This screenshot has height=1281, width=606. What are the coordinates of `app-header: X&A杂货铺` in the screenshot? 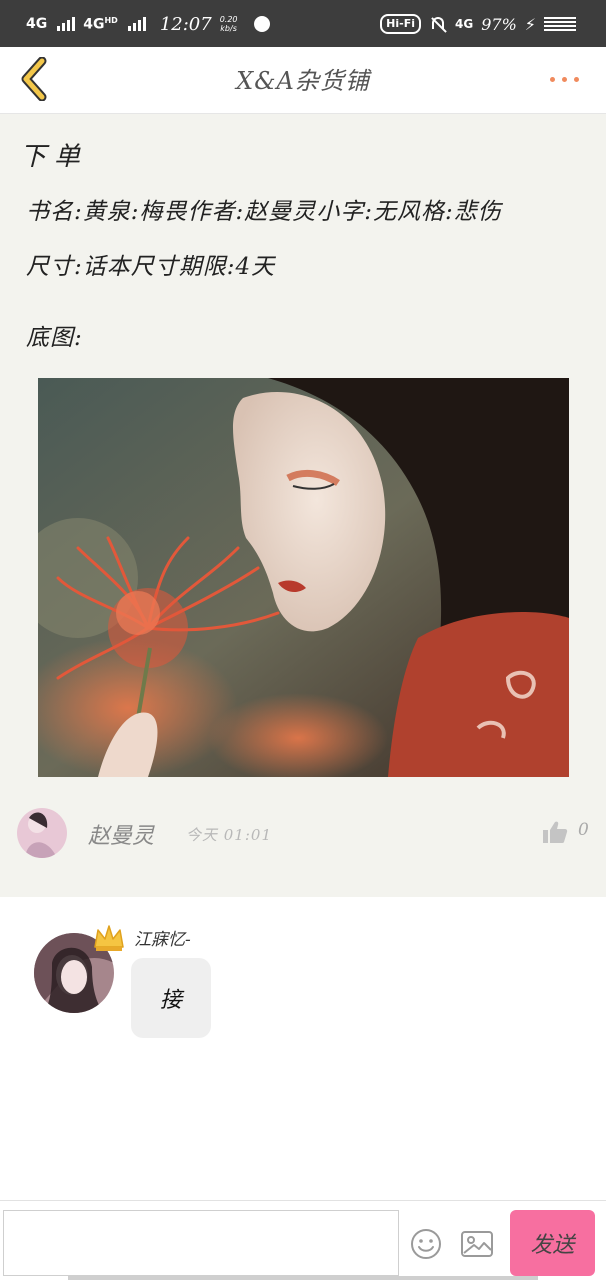 It's located at (303, 80).